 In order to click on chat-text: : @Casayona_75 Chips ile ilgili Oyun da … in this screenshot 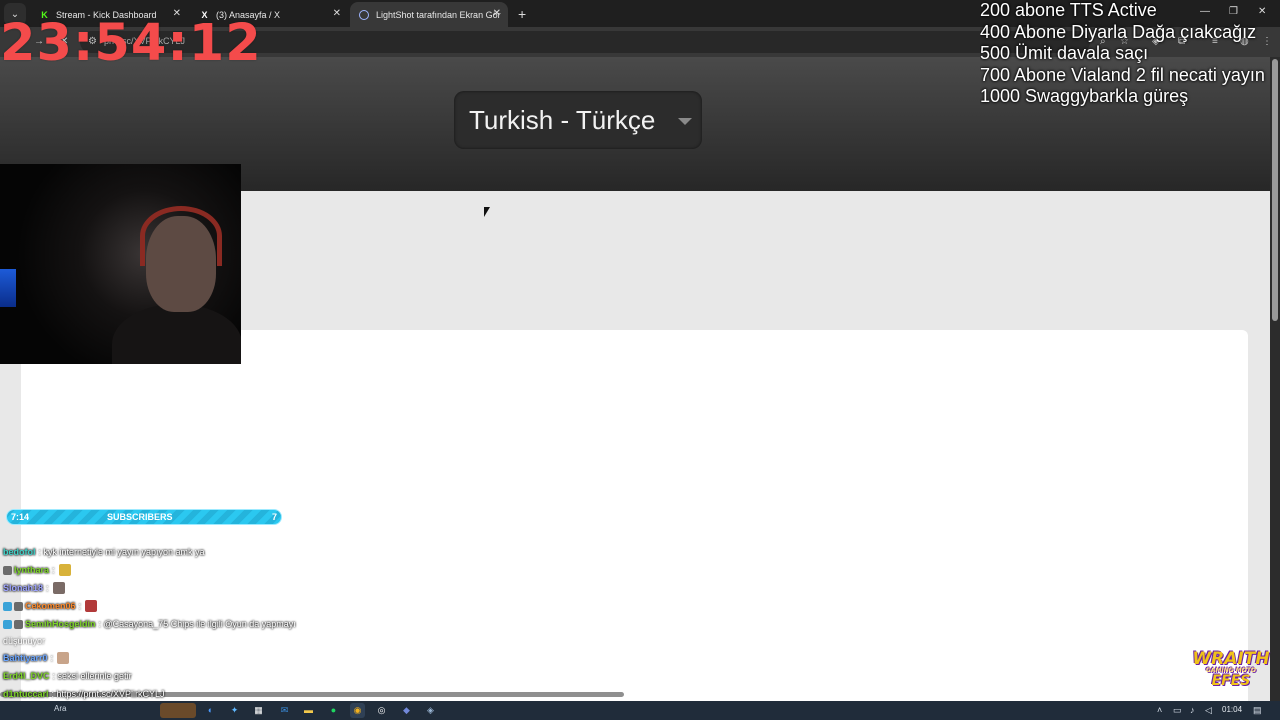, I will do `click(197, 624)`.